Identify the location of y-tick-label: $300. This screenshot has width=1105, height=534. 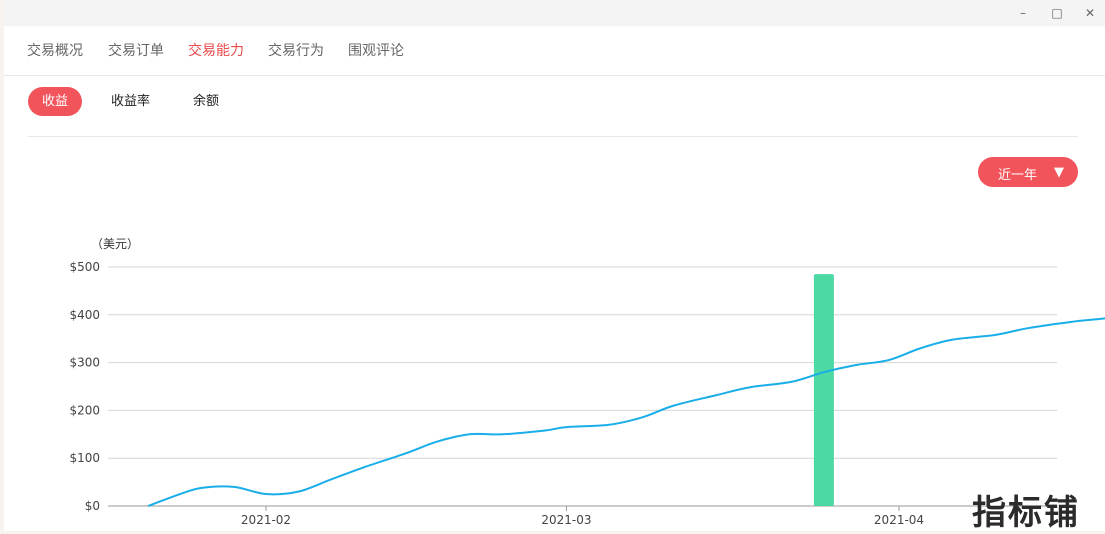
(84, 363).